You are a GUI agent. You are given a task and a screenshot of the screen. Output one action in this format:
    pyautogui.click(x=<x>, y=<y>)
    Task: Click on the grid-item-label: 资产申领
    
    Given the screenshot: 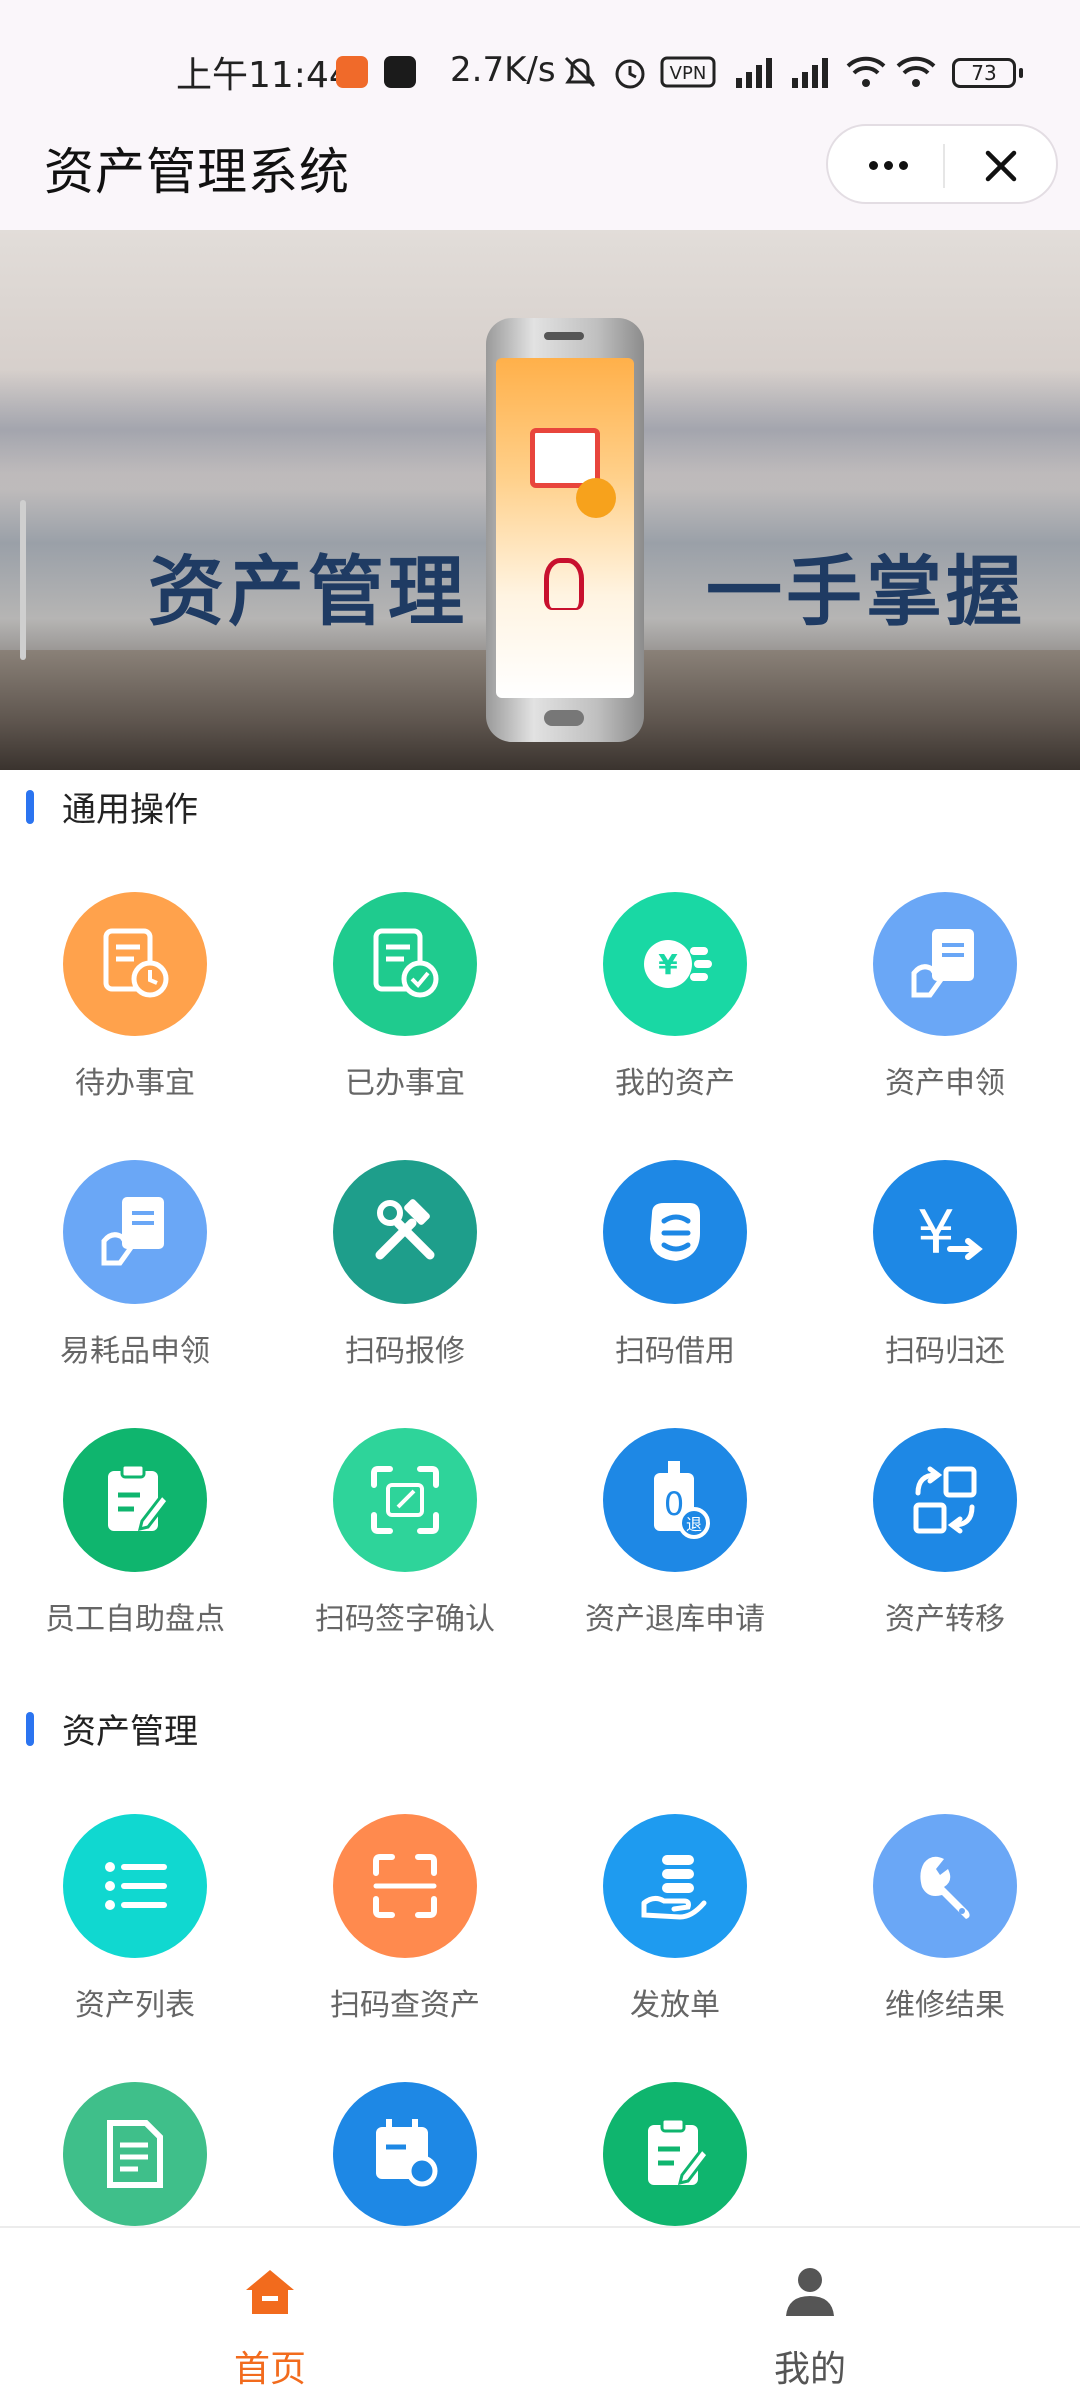 What is the action you would take?
    pyautogui.click(x=945, y=1083)
    